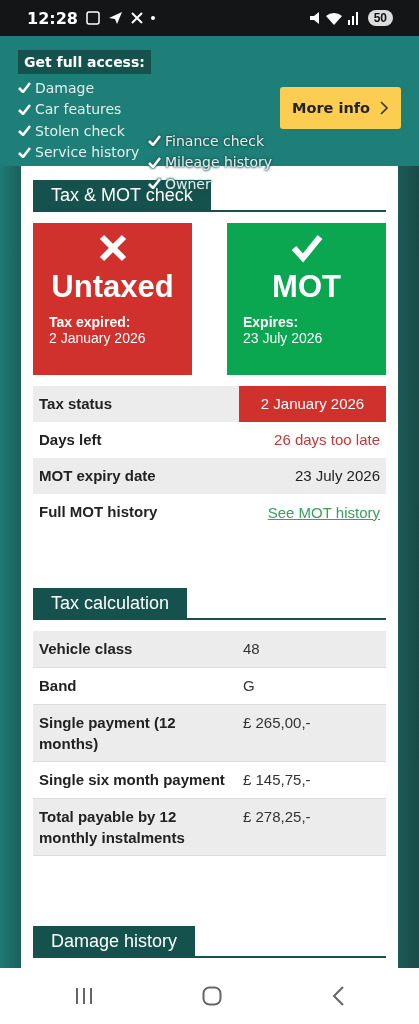 The height and width of the screenshot is (1024, 419). What do you see at coordinates (90, 322) in the screenshot?
I see `tile-label: Tax expired:` at bounding box center [90, 322].